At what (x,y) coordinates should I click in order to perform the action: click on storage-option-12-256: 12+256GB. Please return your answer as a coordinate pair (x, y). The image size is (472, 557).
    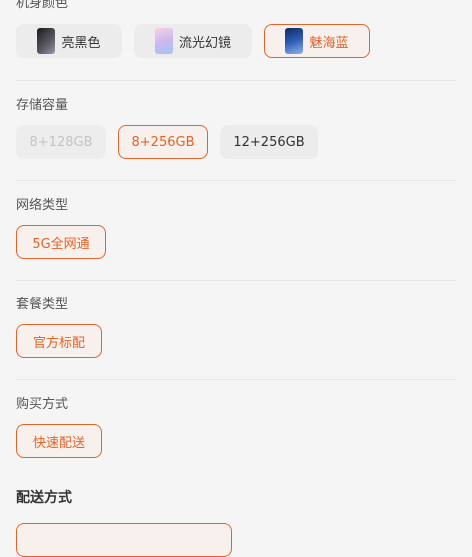
    Looking at the image, I should click on (269, 142).